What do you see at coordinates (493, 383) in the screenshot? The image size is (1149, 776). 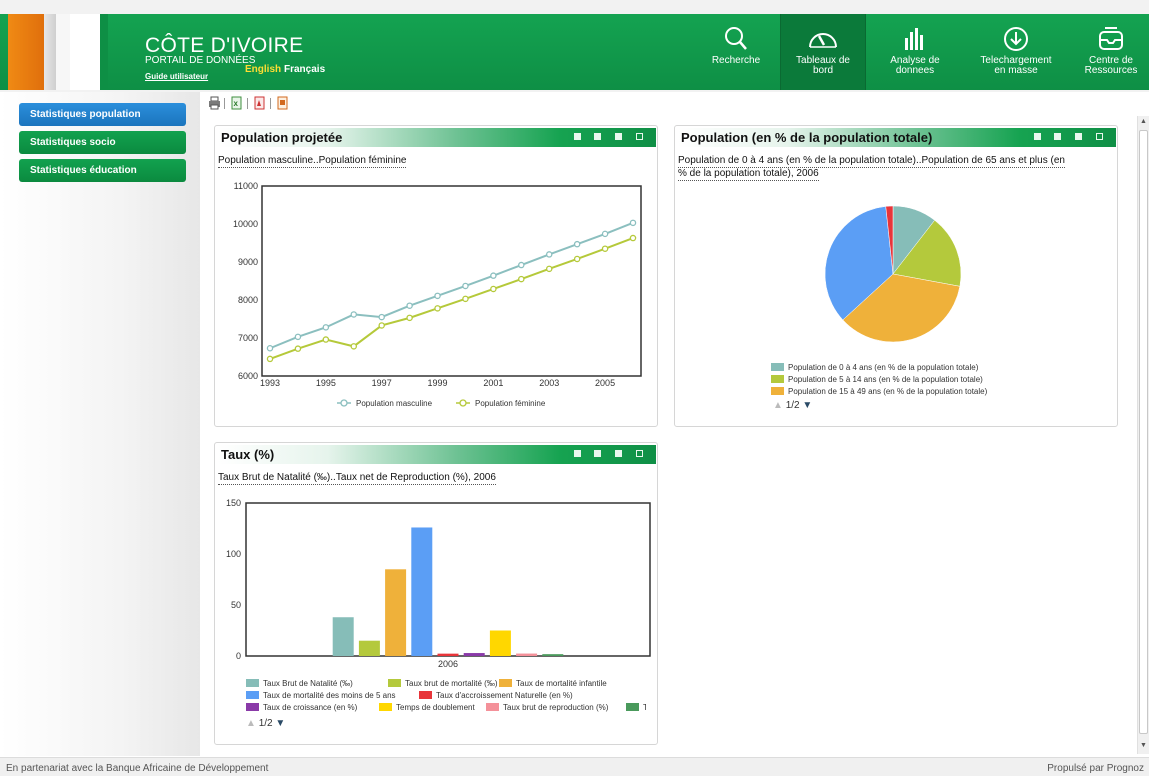 I see `x-tick-label: 2001` at bounding box center [493, 383].